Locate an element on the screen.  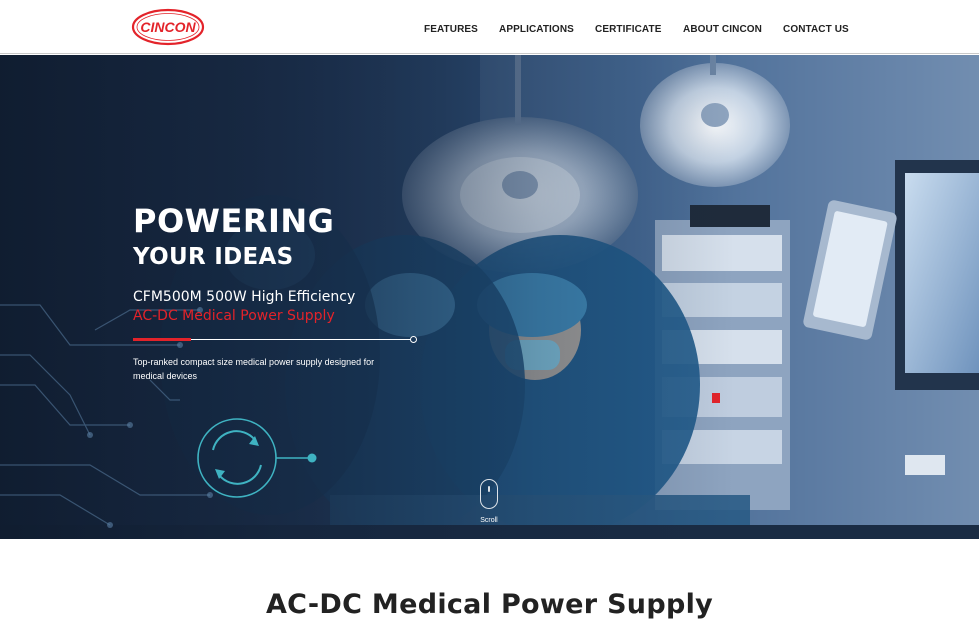
refresh-cycle-icon is located at coordinates (257, 458).